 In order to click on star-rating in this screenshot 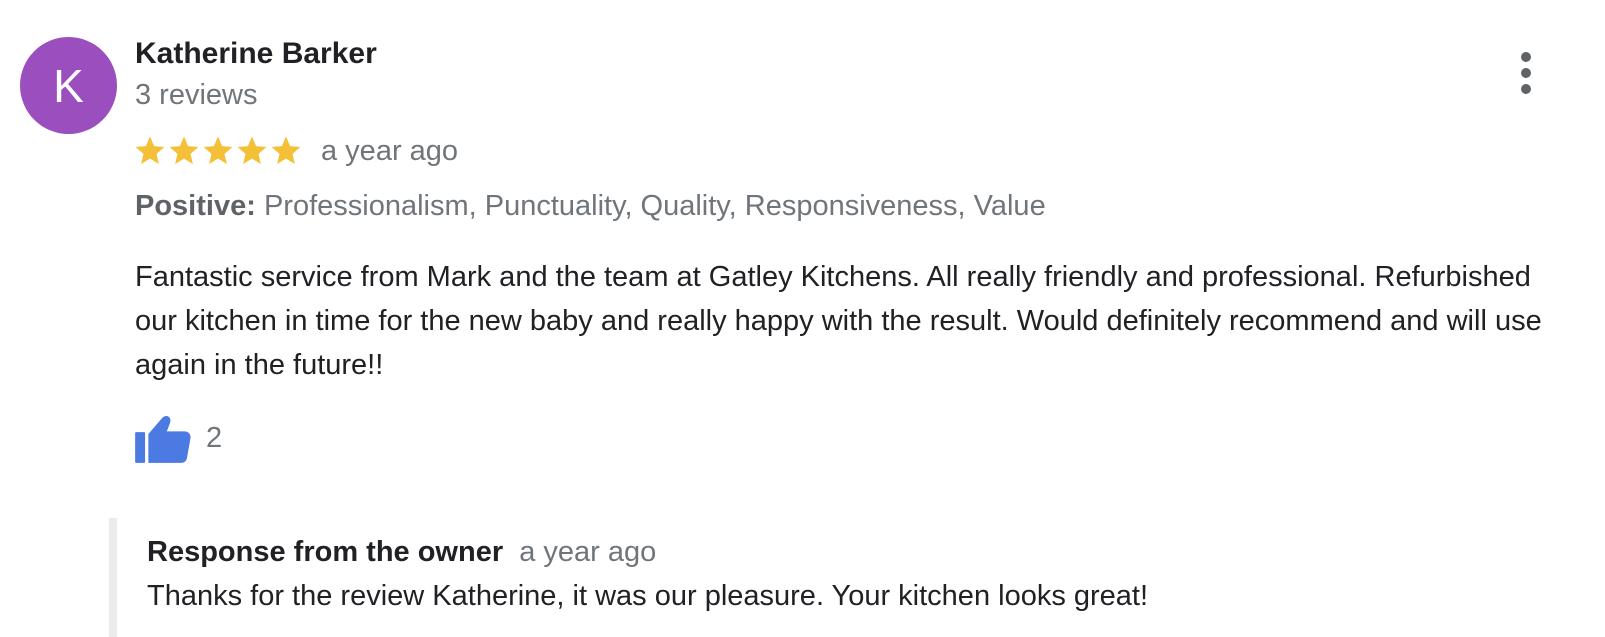, I will do `click(218, 151)`.